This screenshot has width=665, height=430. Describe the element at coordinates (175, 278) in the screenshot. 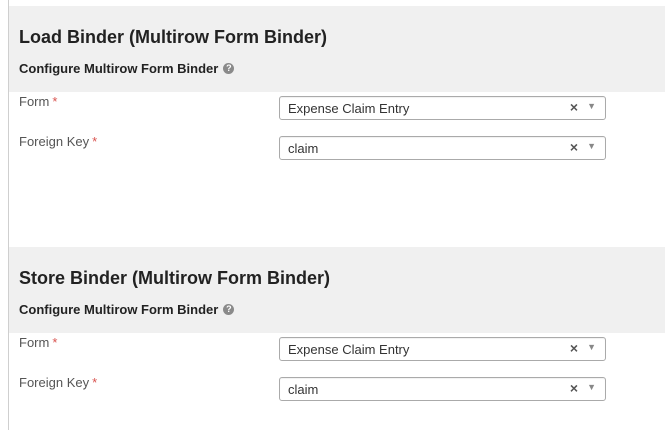

I see `store-binder-title: Store Binder (Multirow Form Binder)` at that location.